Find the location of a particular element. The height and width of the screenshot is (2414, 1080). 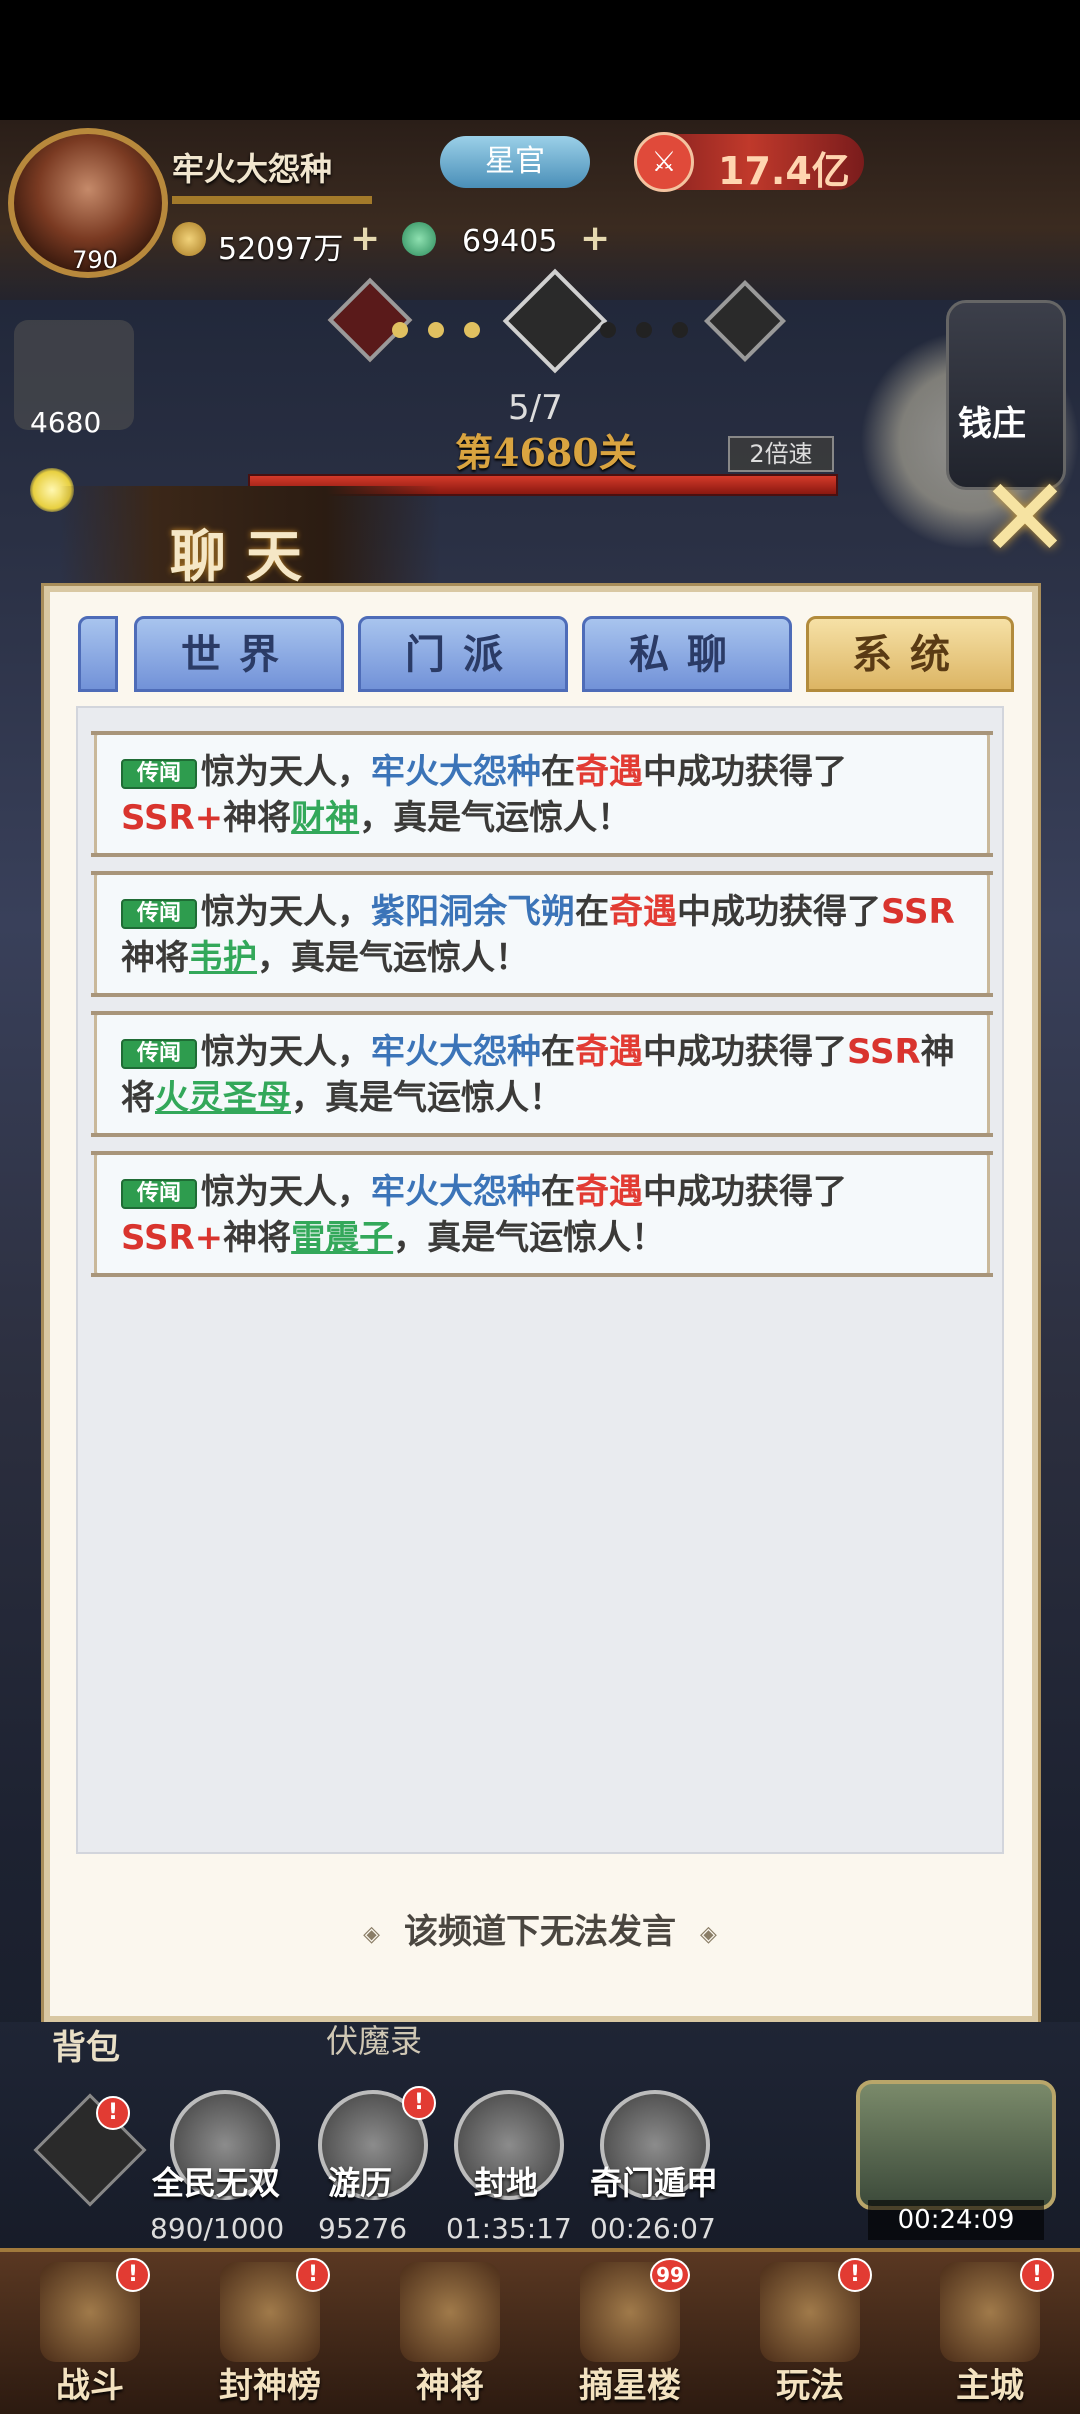

feature-label-youli: 游历 is located at coordinates (360, 2183).